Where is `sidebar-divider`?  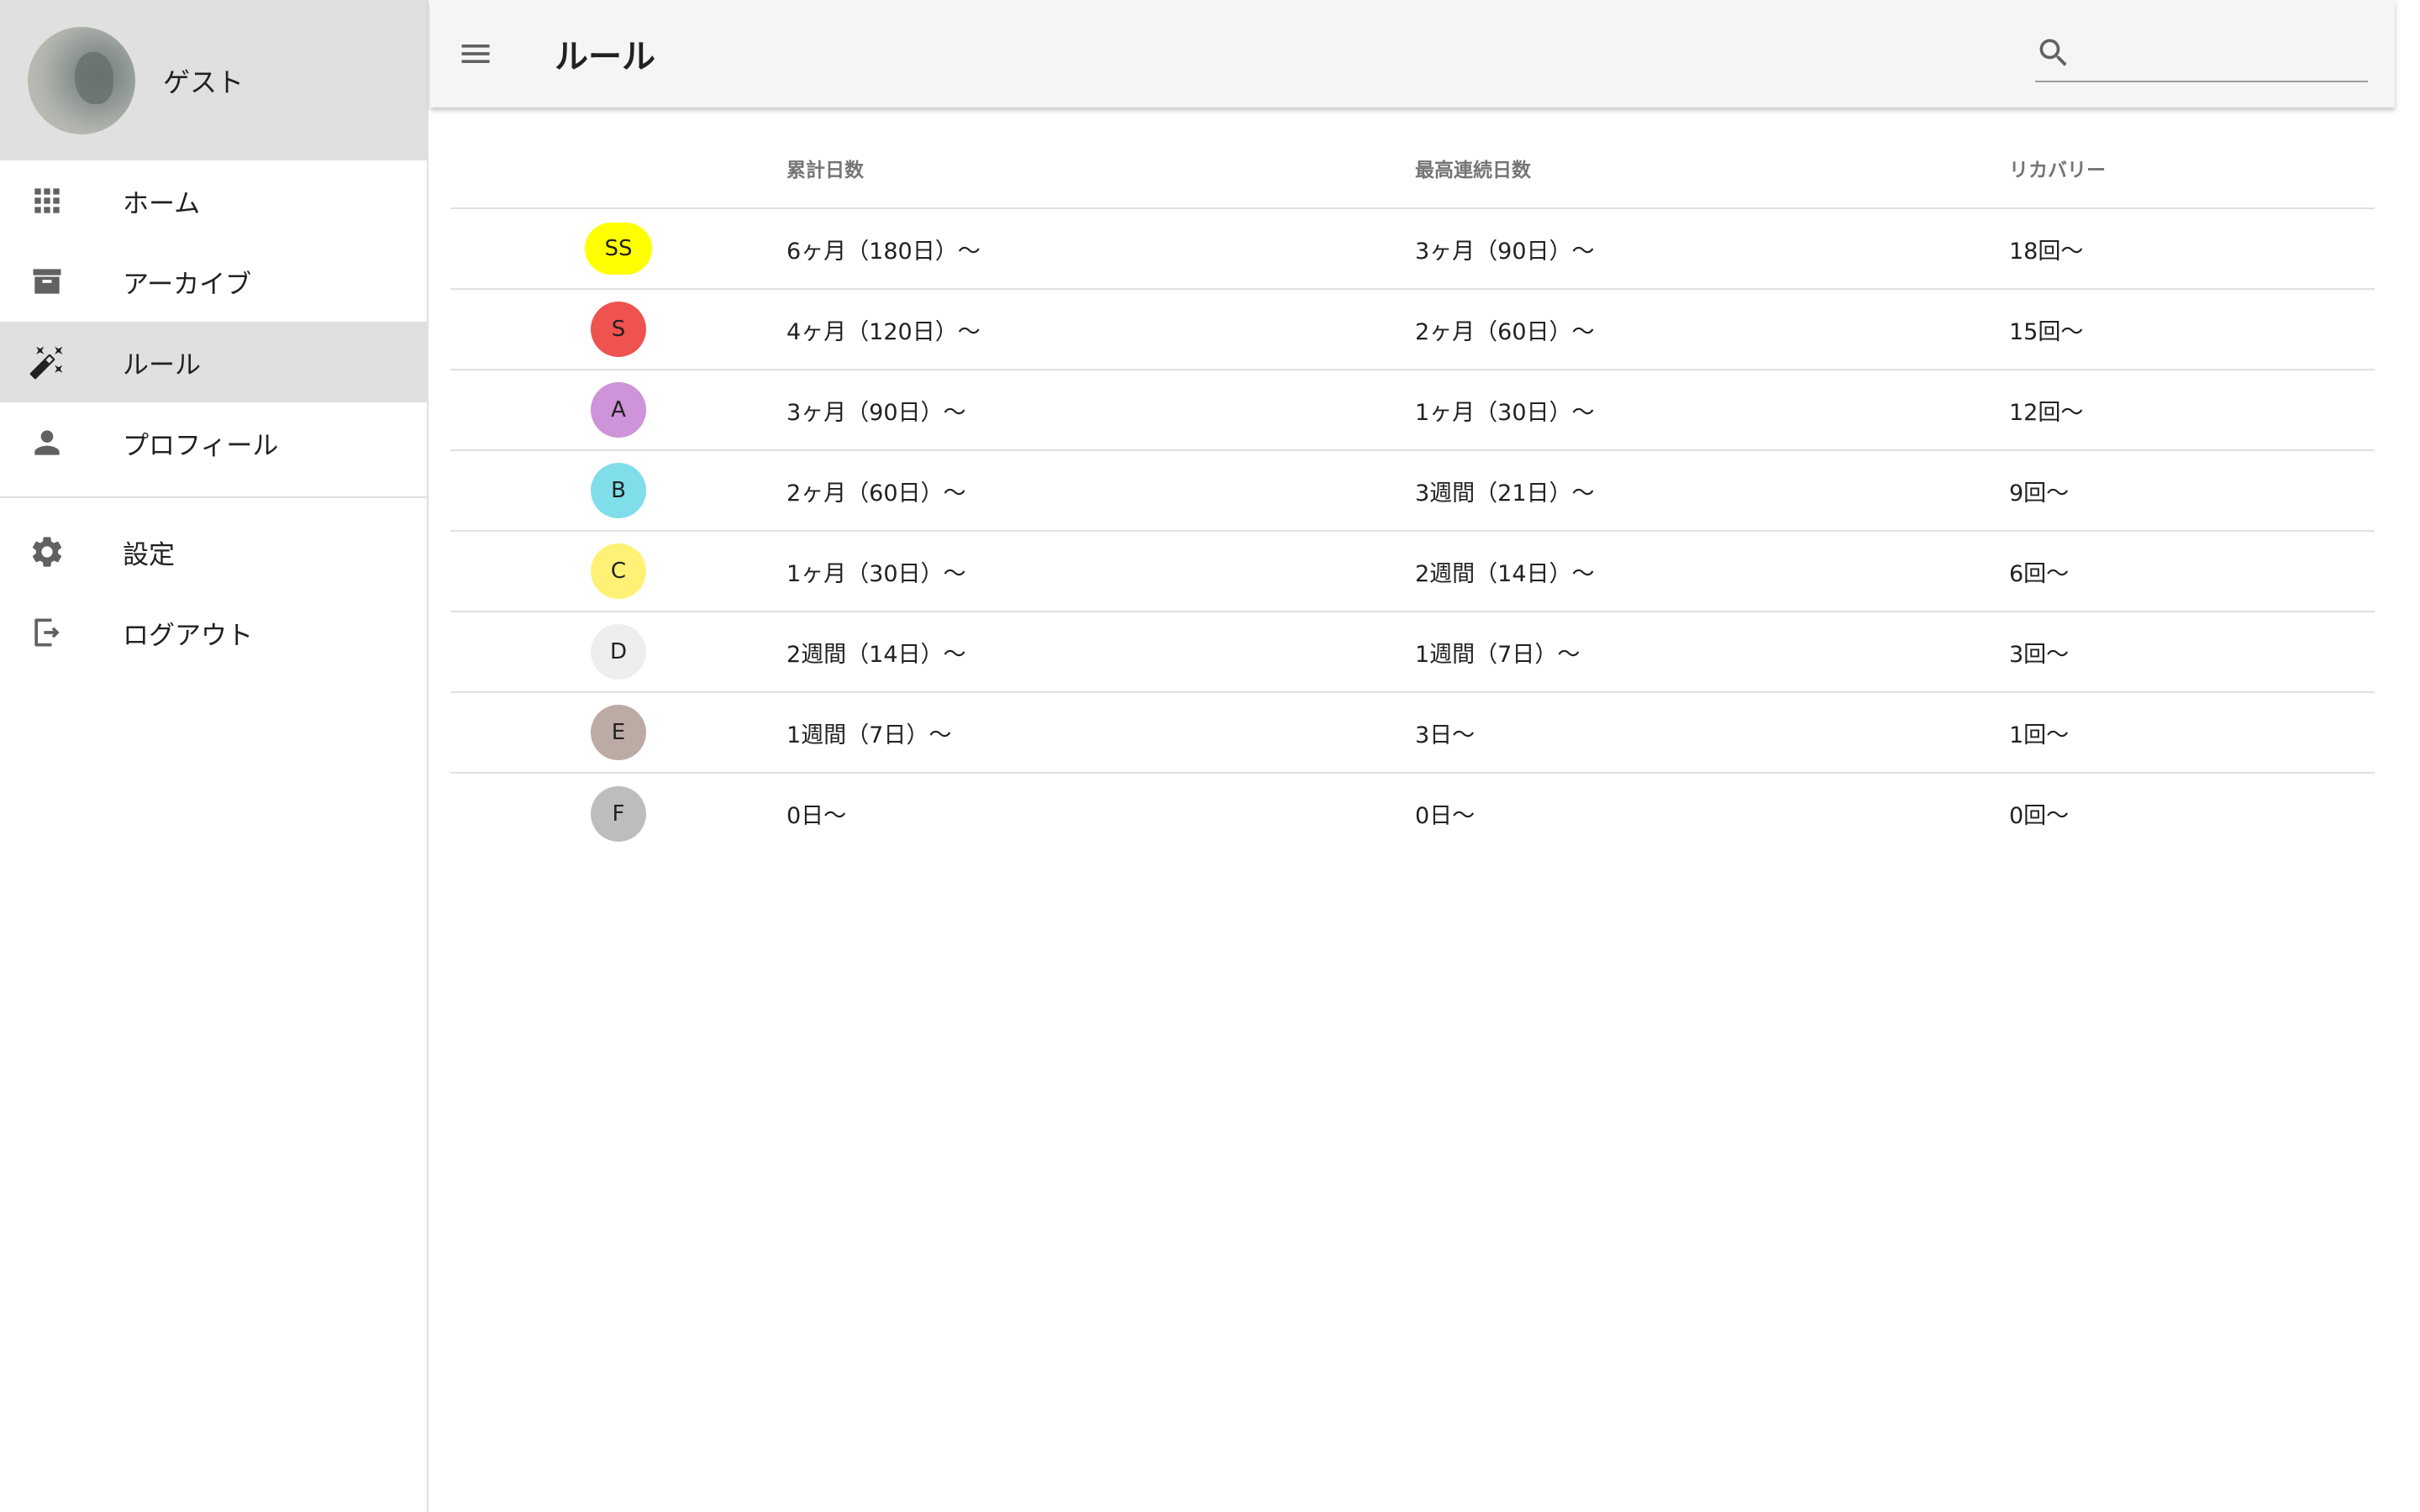 sidebar-divider is located at coordinates (214, 497).